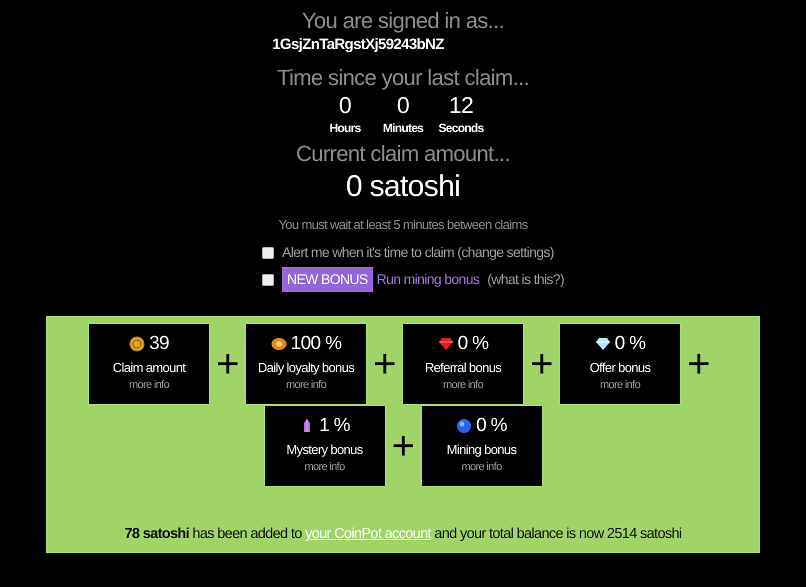 This screenshot has width=806, height=587. I want to click on bonus-label: Claim amount, so click(149, 368).